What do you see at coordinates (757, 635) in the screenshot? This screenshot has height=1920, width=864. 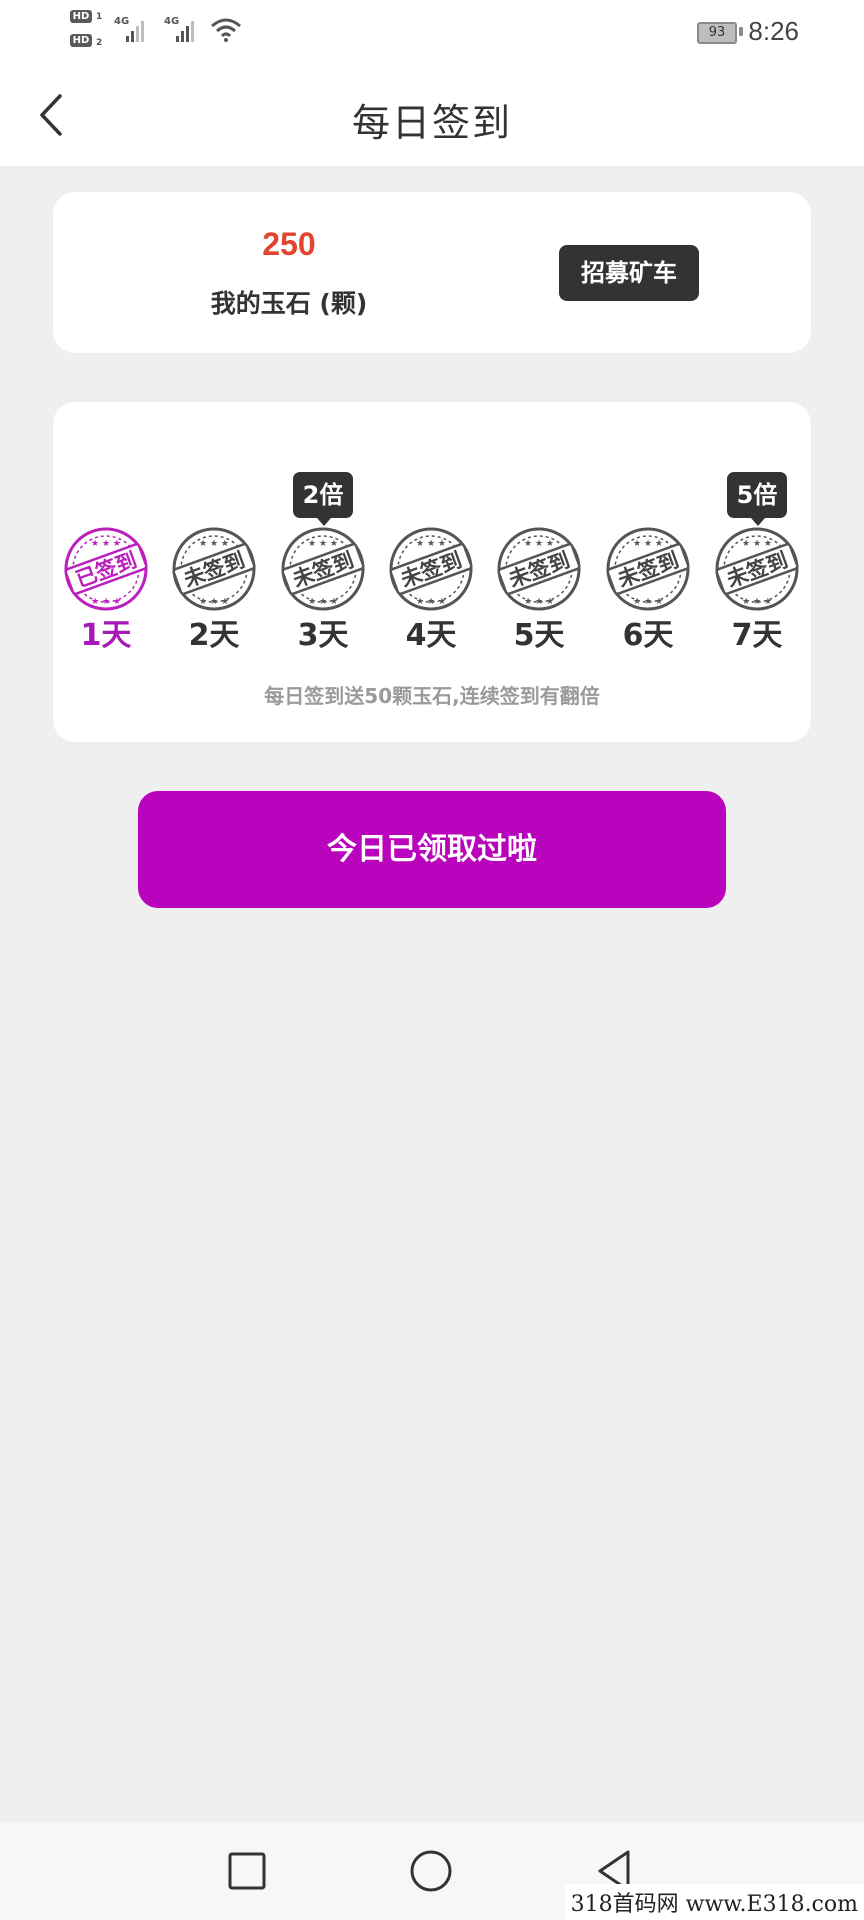 I see `day-label: 7天` at bounding box center [757, 635].